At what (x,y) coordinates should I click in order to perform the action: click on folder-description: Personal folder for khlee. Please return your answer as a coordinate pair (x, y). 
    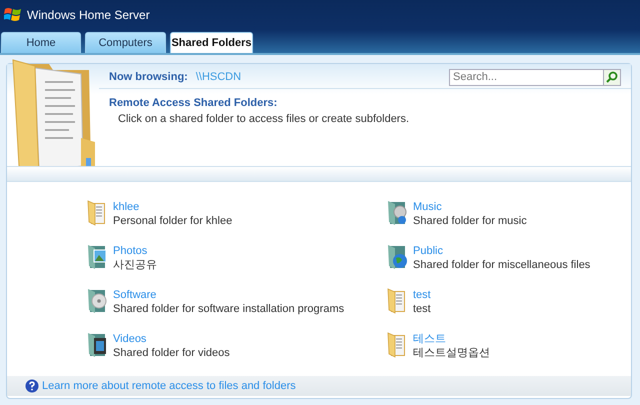
    Looking at the image, I should click on (172, 221).